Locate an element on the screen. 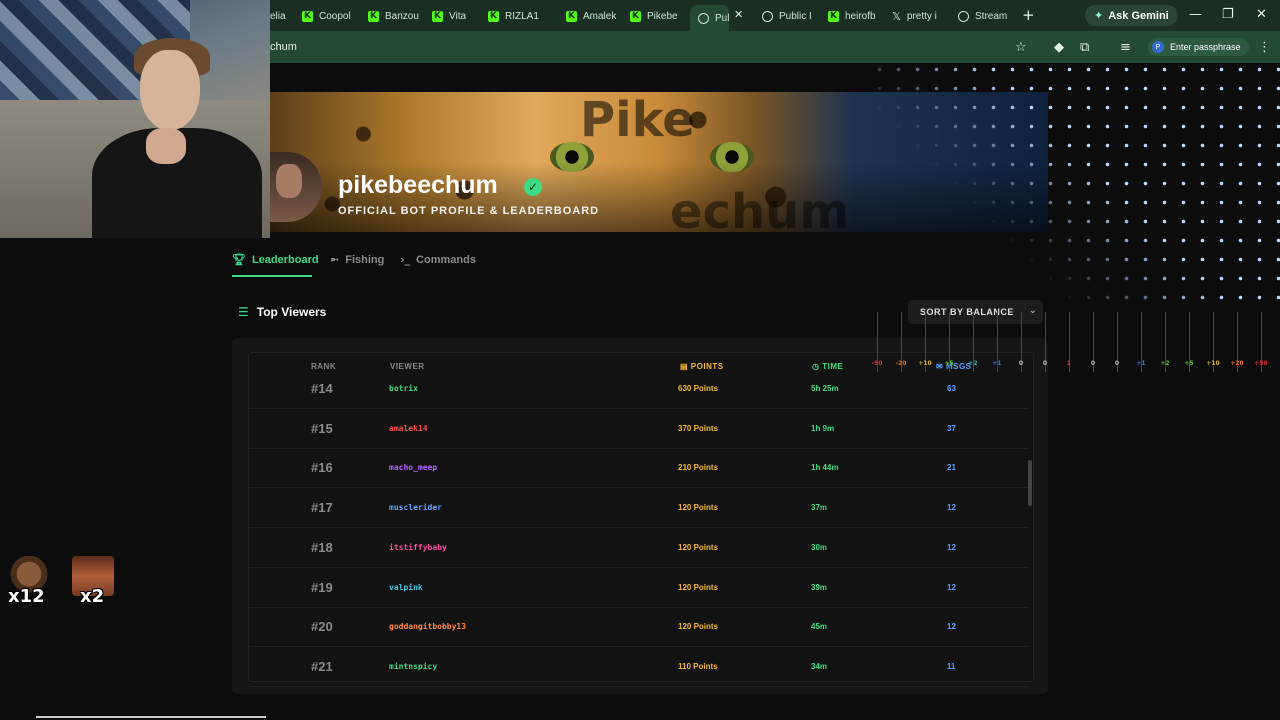  browser-tab: K Amalek is located at coordinates (591, 16).